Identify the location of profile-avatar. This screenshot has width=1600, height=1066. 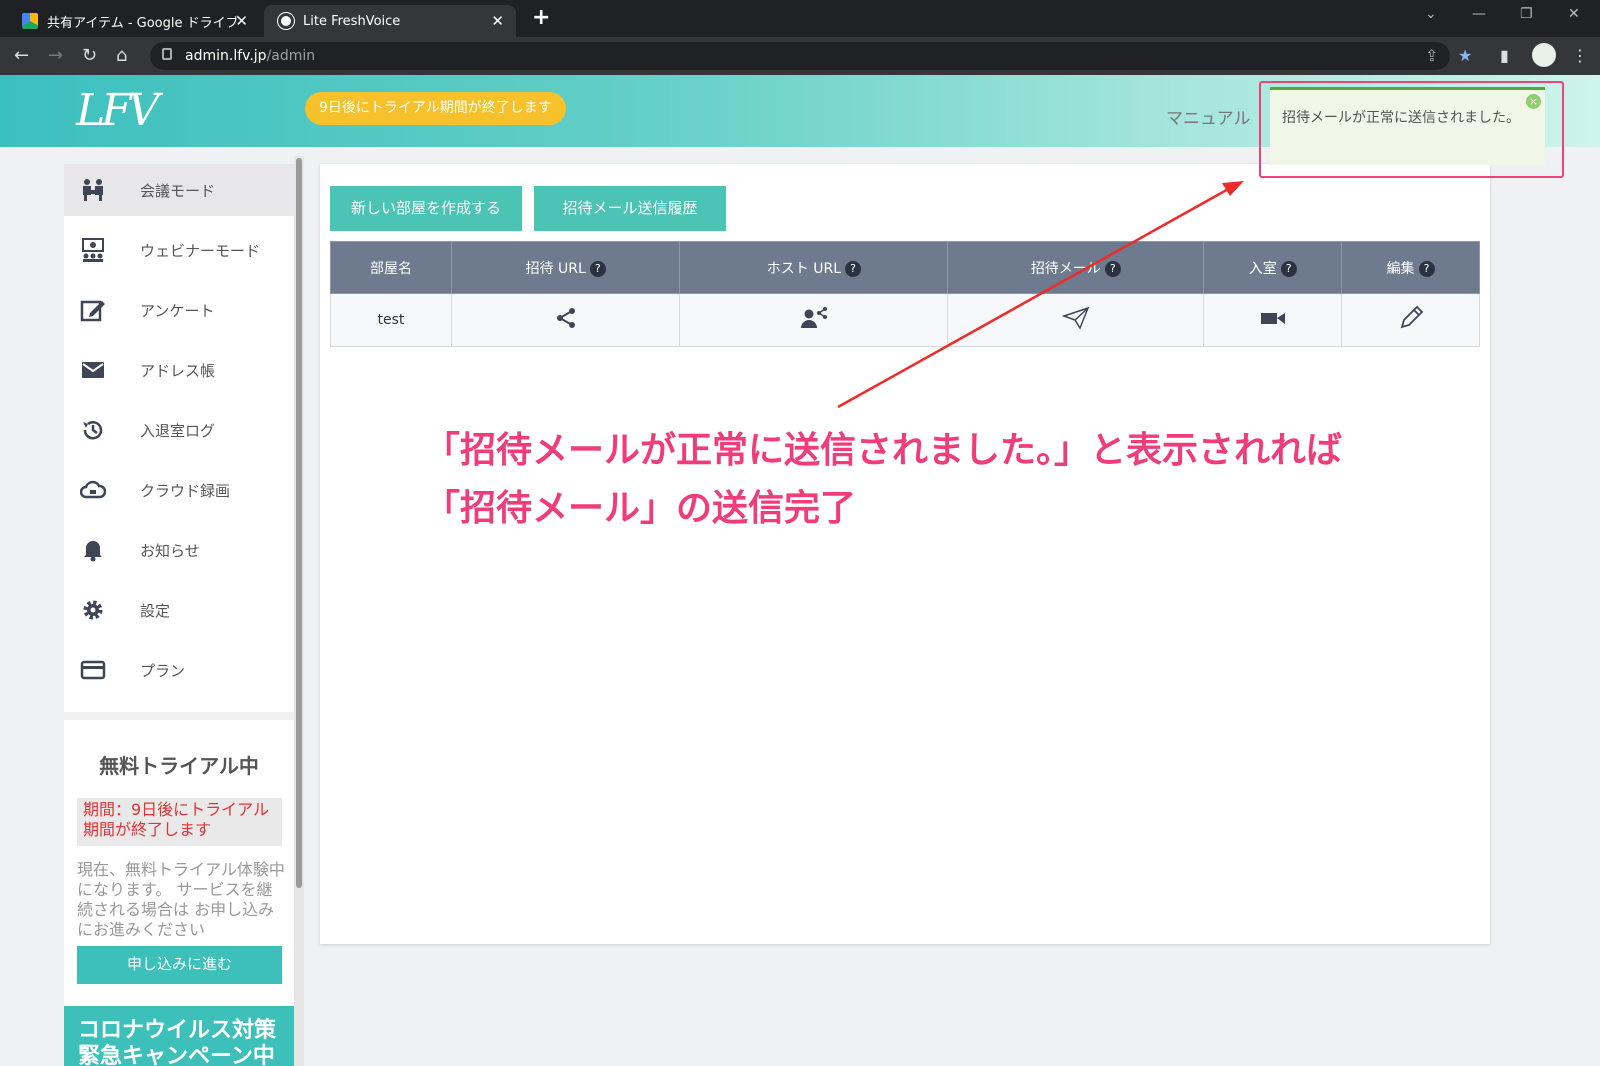
(1544, 55).